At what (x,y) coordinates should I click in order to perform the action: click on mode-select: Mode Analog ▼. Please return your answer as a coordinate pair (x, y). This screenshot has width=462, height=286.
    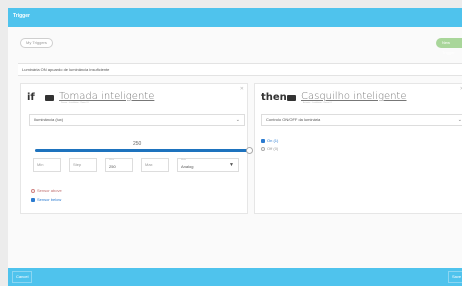
    Looking at the image, I should click on (208, 165).